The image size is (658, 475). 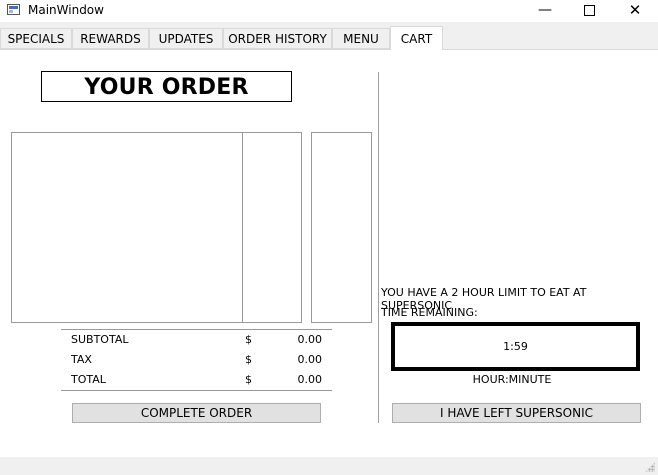 I want to click on maximize-button, so click(x=589, y=11).